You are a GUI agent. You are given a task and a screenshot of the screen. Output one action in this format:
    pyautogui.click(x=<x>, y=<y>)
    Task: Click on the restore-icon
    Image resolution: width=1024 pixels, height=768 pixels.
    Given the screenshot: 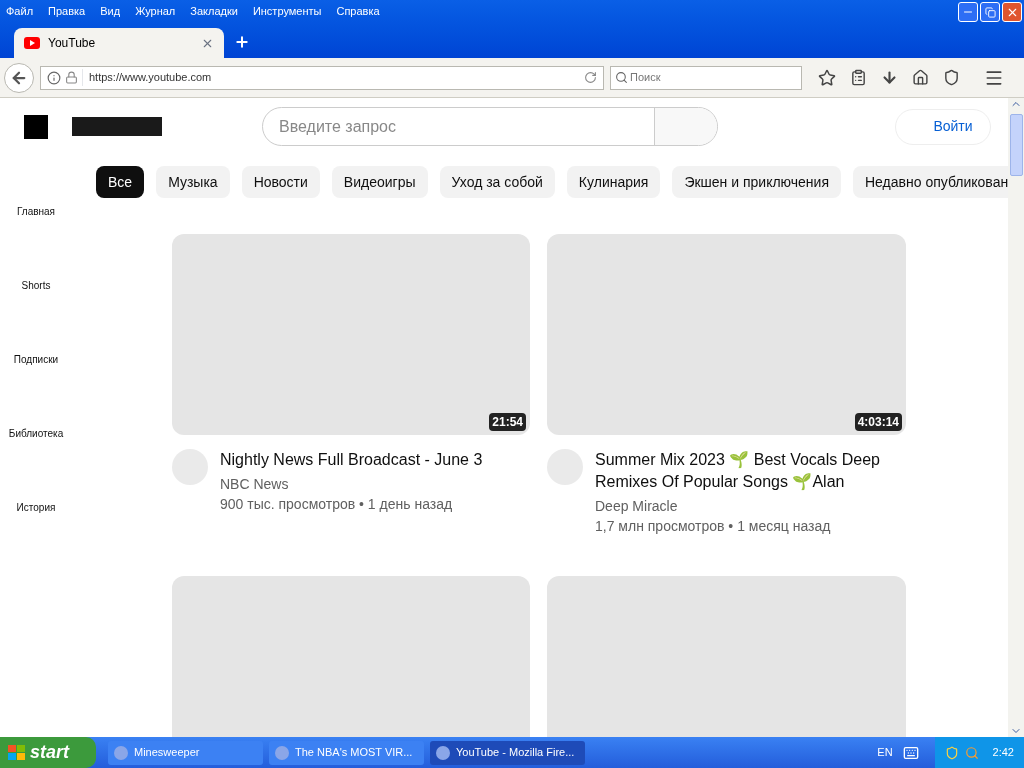 What is the action you would take?
    pyautogui.click(x=990, y=12)
    